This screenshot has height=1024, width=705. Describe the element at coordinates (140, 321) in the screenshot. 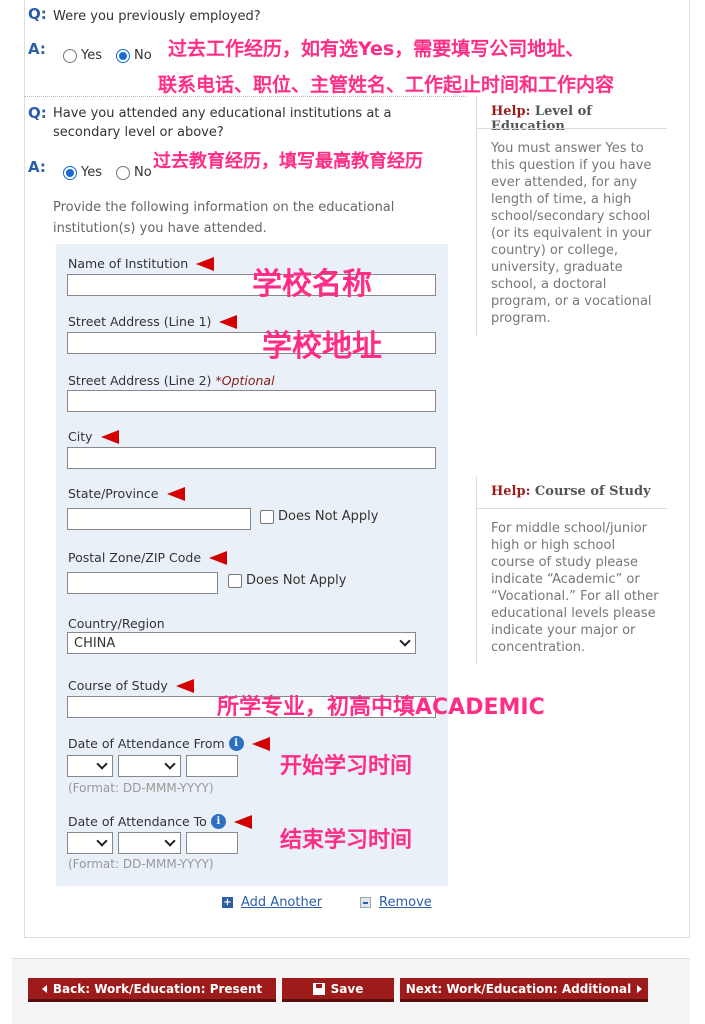

I see `street1-label-text: Street Address (Line 1)` at that location.